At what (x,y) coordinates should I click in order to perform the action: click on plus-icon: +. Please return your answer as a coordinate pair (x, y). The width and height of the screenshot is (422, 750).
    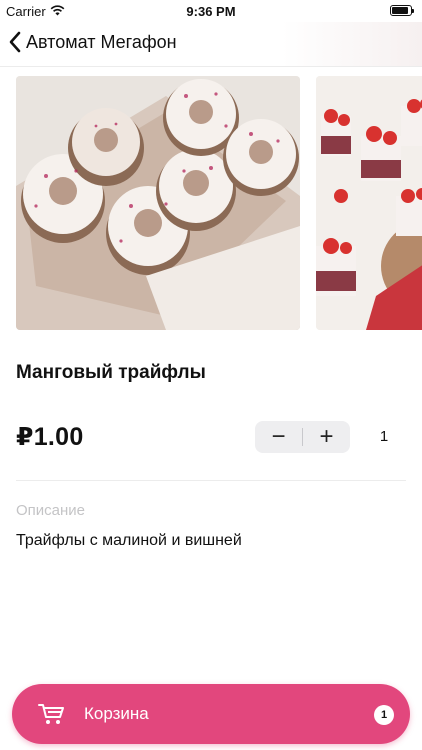
    Looking at the image, I should click on (326, 436).